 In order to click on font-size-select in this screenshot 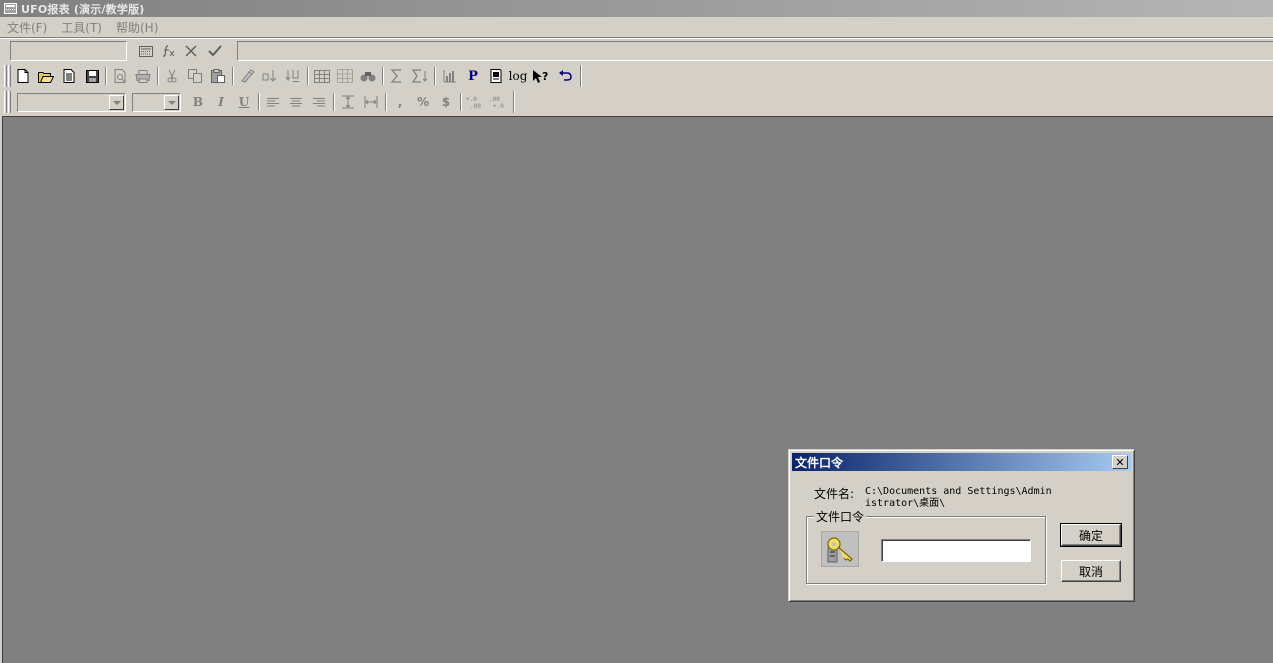, I will do `click(156, 102)`.